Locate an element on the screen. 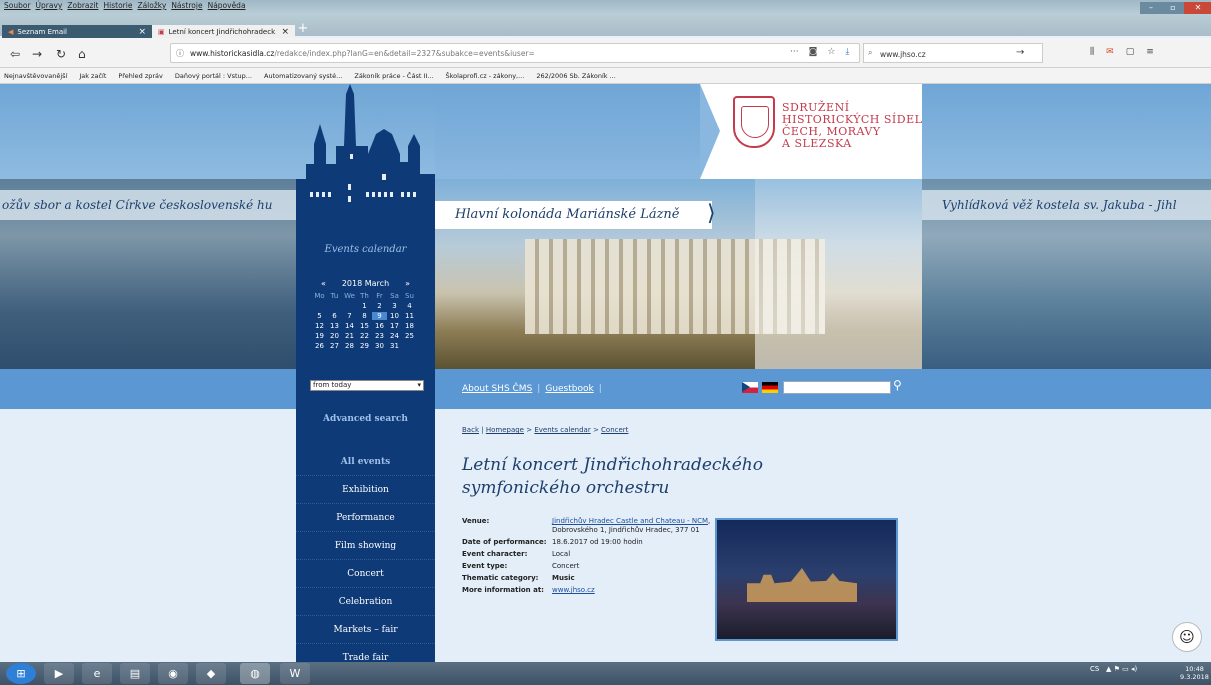  calendar-day: 11 is located at coordinates (409, 316).